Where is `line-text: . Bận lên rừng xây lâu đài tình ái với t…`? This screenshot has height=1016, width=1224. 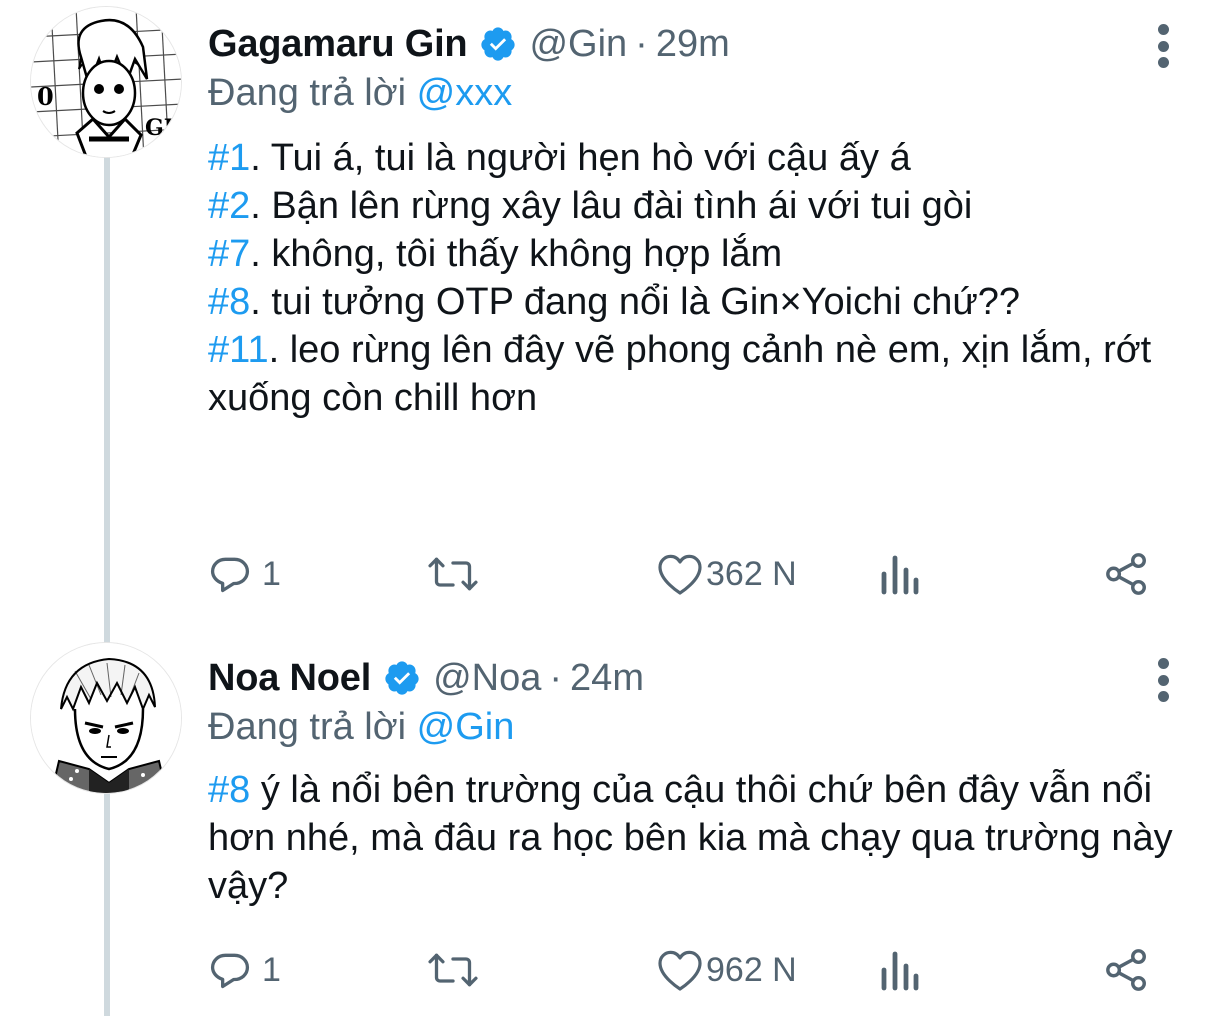
line-text: . Bận lên rừng xây lâu đài tình ái với t… is located at coordinates (611, 206).